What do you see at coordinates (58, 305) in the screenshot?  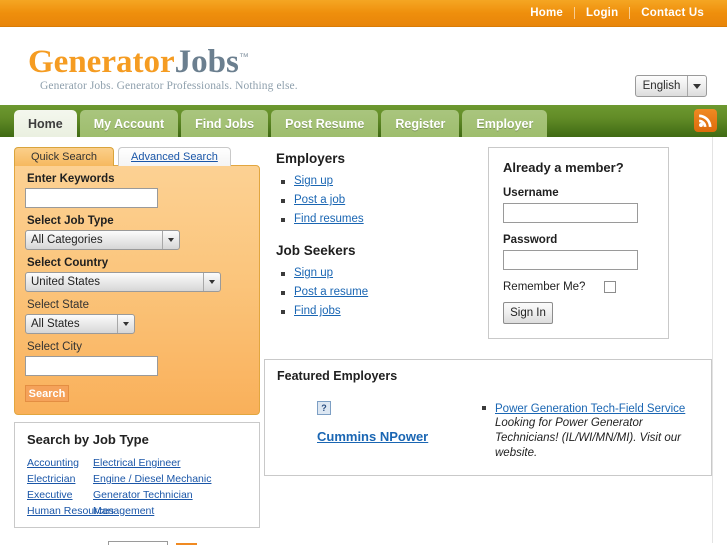 I see `state-label: Select State` at bounding box center [58, 305].